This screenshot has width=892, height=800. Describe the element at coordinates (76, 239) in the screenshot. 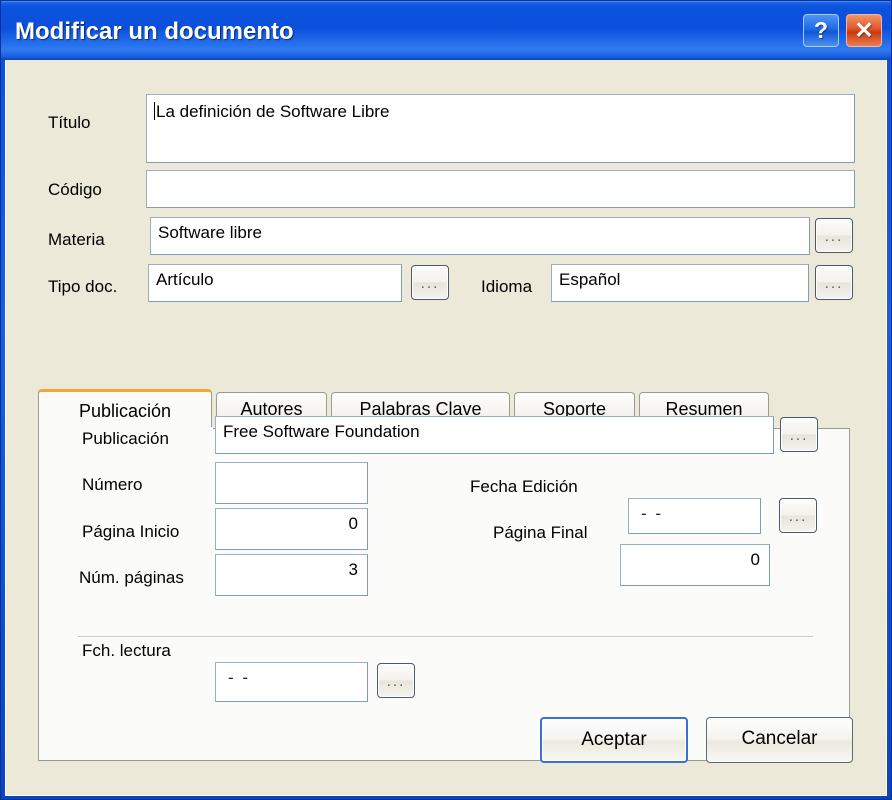

I see `materia-label: Materia` at that location.